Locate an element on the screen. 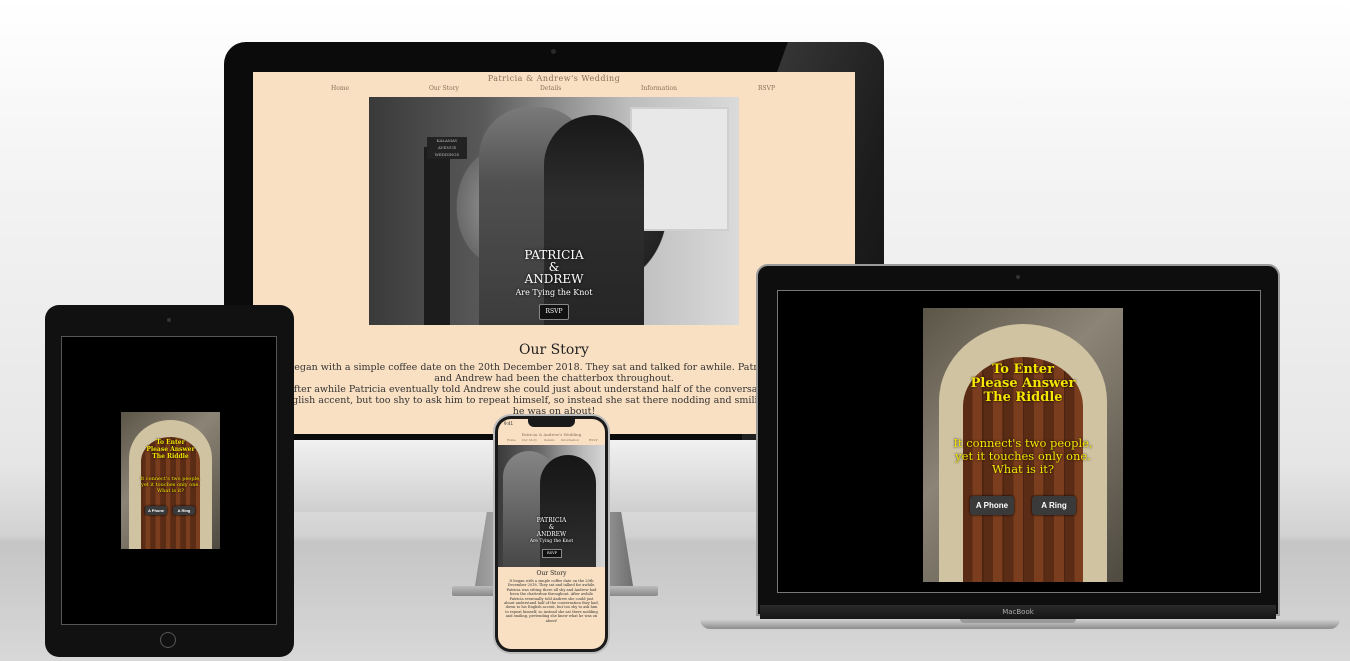 This screenshot has height=661, width=1350. story-heading: Our Story is located at coordinates (551, 573).